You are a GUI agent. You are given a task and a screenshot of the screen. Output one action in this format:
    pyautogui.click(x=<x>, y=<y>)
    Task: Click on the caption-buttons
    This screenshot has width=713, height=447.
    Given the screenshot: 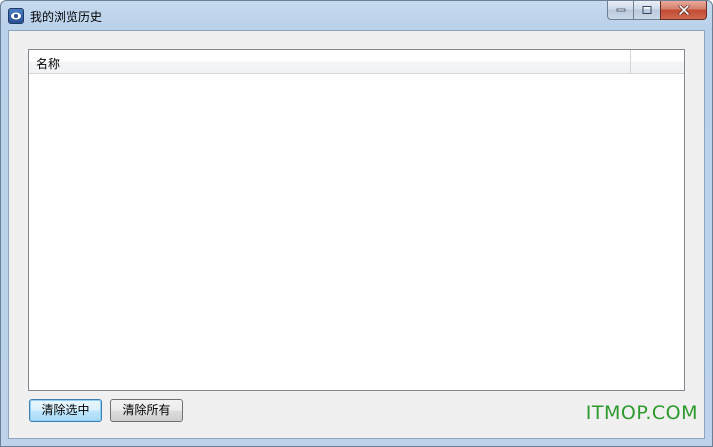 What is the action you would take?
    pyautogui.click(x=657, y=10)
    